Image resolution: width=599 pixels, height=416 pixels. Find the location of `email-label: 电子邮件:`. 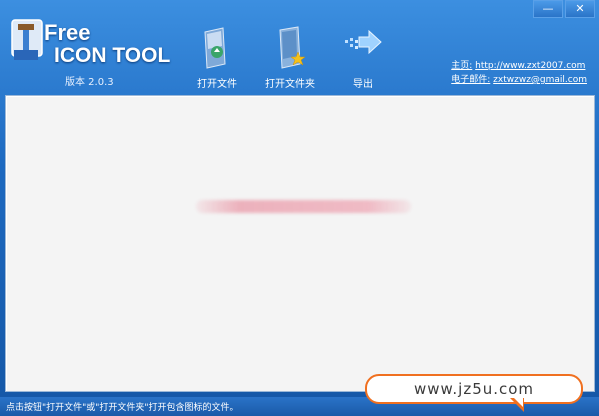

email-label: 电子邮件: is located at coordinates (471, 80).